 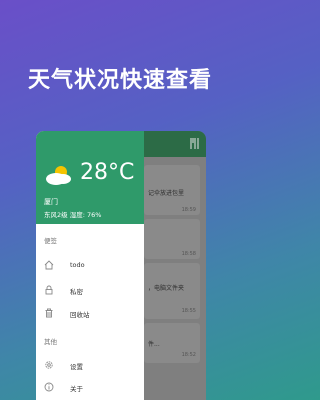 What do you see at coordinates (76, 367) in the screenshot?
I see `menu-item-label: 设置` at bounding box center [76, 367].